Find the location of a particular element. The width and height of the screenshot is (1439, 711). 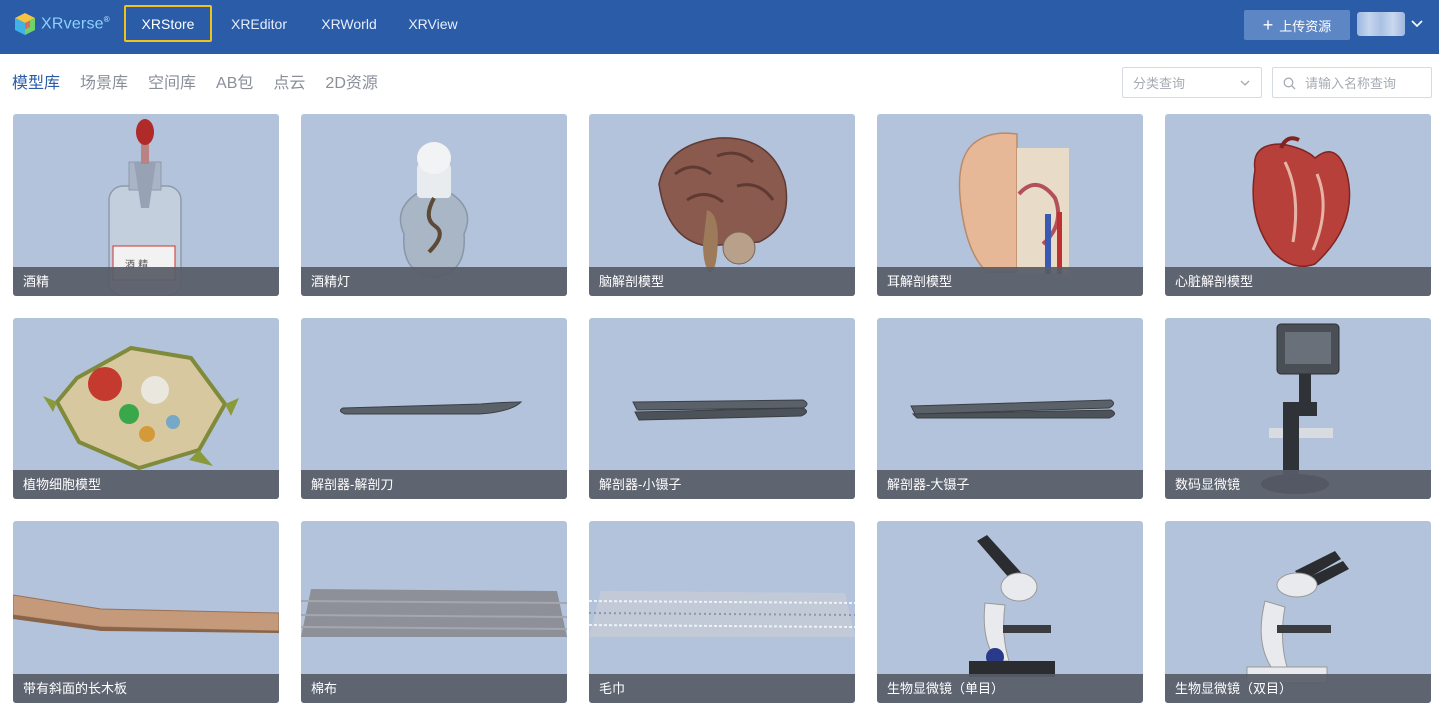

model-card-large-tweezers: 解剖器-大镊子 is located at coordinates (1010, 408).